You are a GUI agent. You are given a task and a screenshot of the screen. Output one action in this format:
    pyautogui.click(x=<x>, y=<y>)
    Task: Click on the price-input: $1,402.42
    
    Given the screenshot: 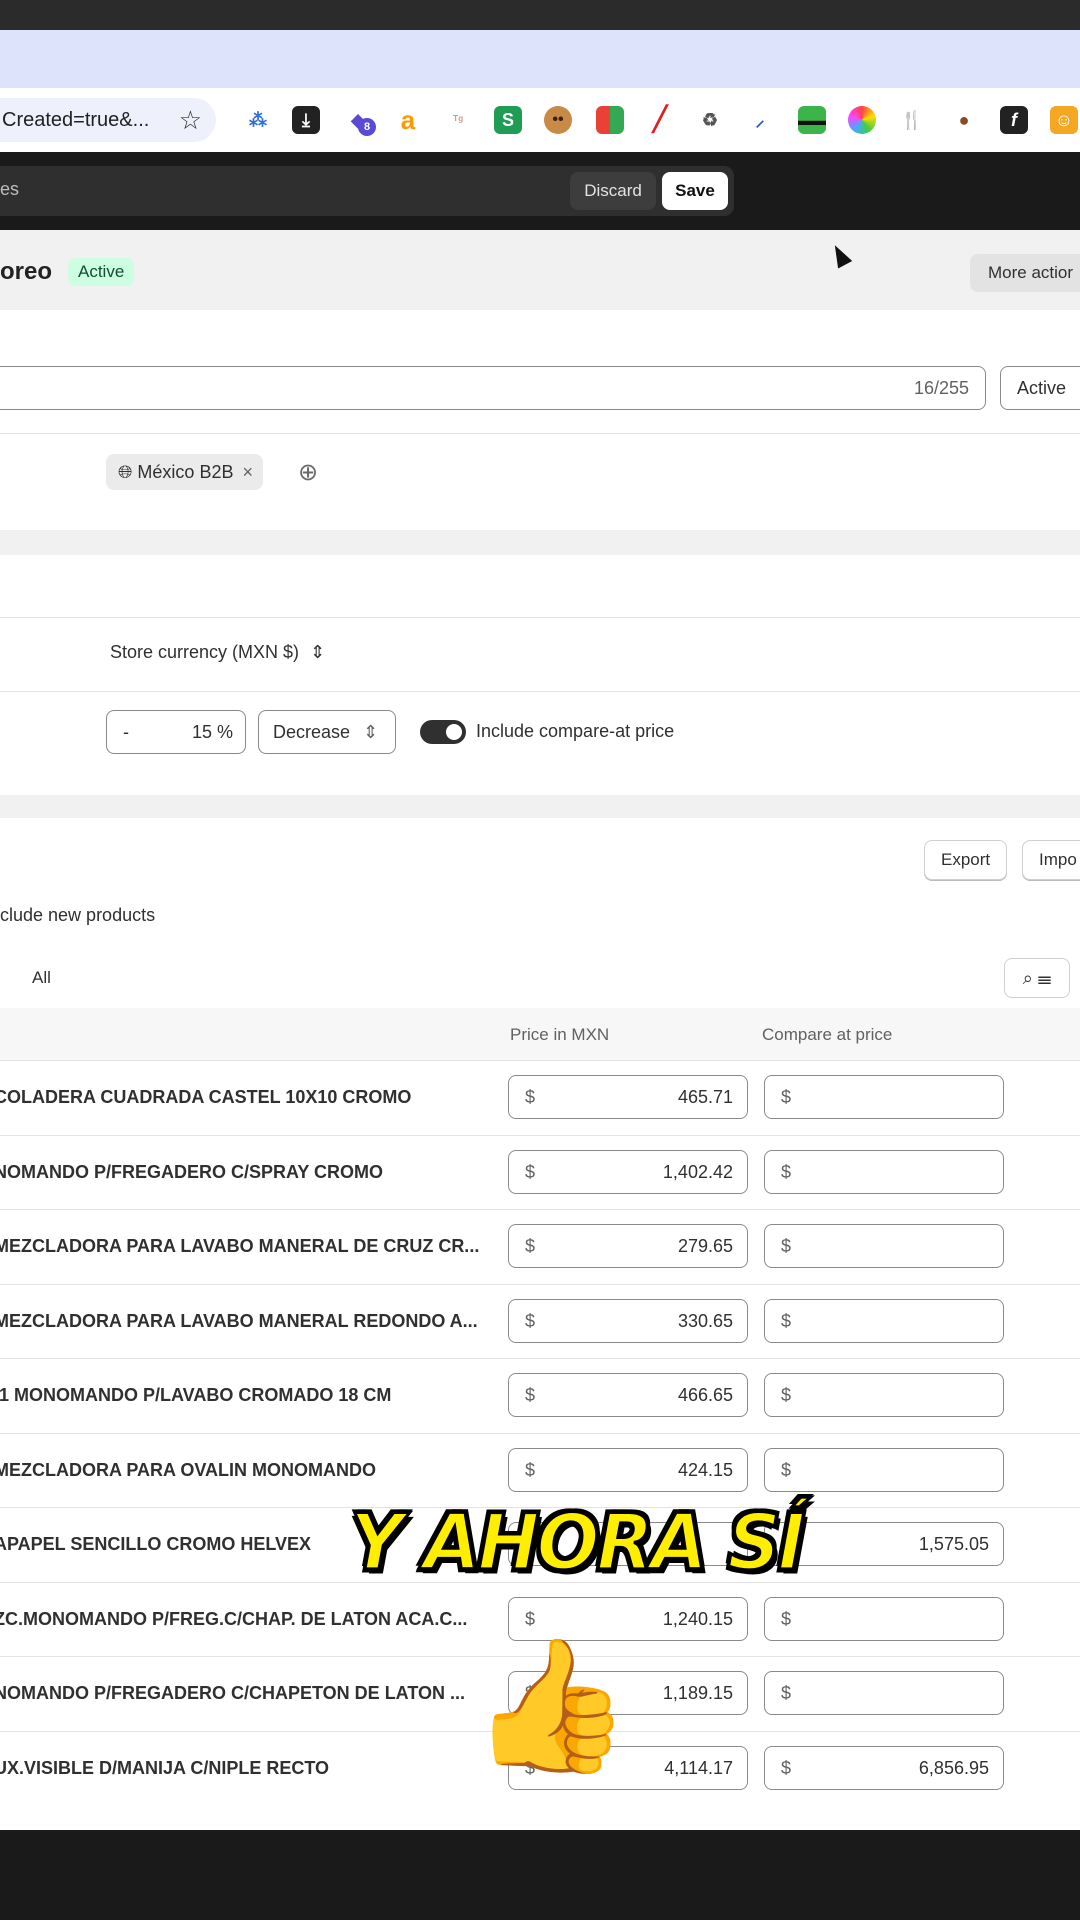 What is the action you would take?
    pyautogui.click(x=628, y=1171)
    